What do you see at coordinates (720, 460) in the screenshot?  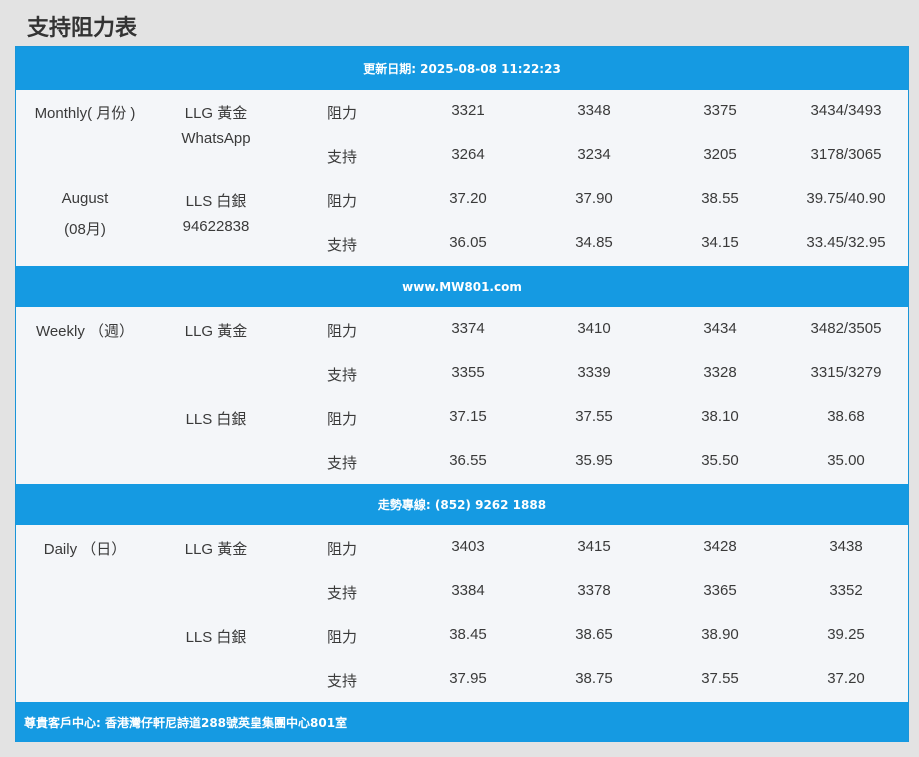 I see `weekly-value-cell: 35.50` at bounding box center [720, 460].